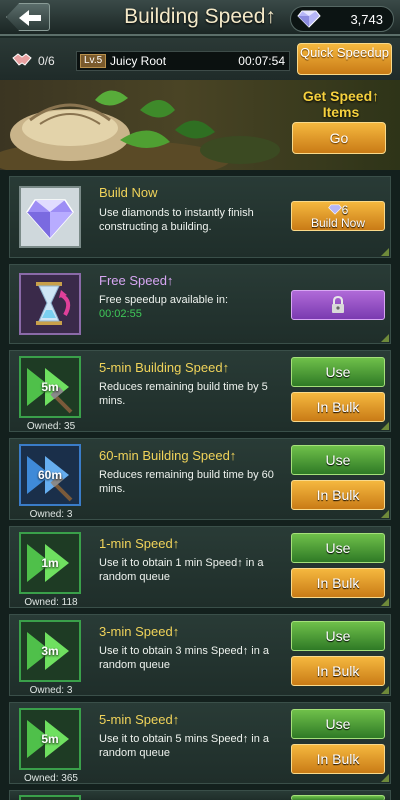  I want to click on banner-artwork, so click(140, 130).